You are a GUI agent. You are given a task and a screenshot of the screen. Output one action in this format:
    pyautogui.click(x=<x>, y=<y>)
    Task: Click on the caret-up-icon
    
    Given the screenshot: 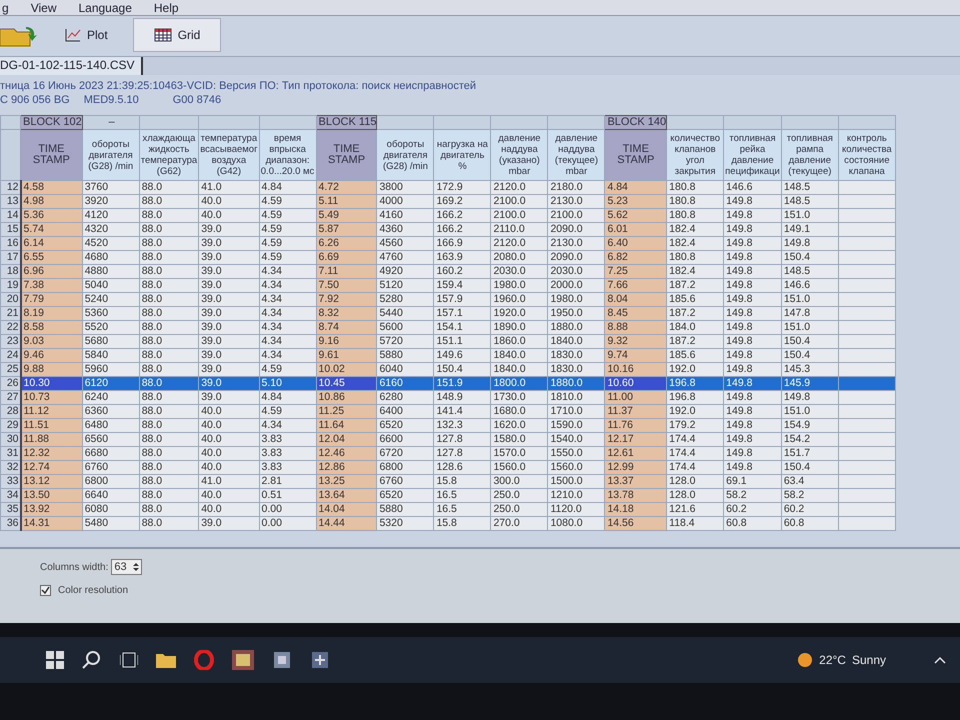 What is the action you would take?
    pyautogui.click(x=940, y=660)
    